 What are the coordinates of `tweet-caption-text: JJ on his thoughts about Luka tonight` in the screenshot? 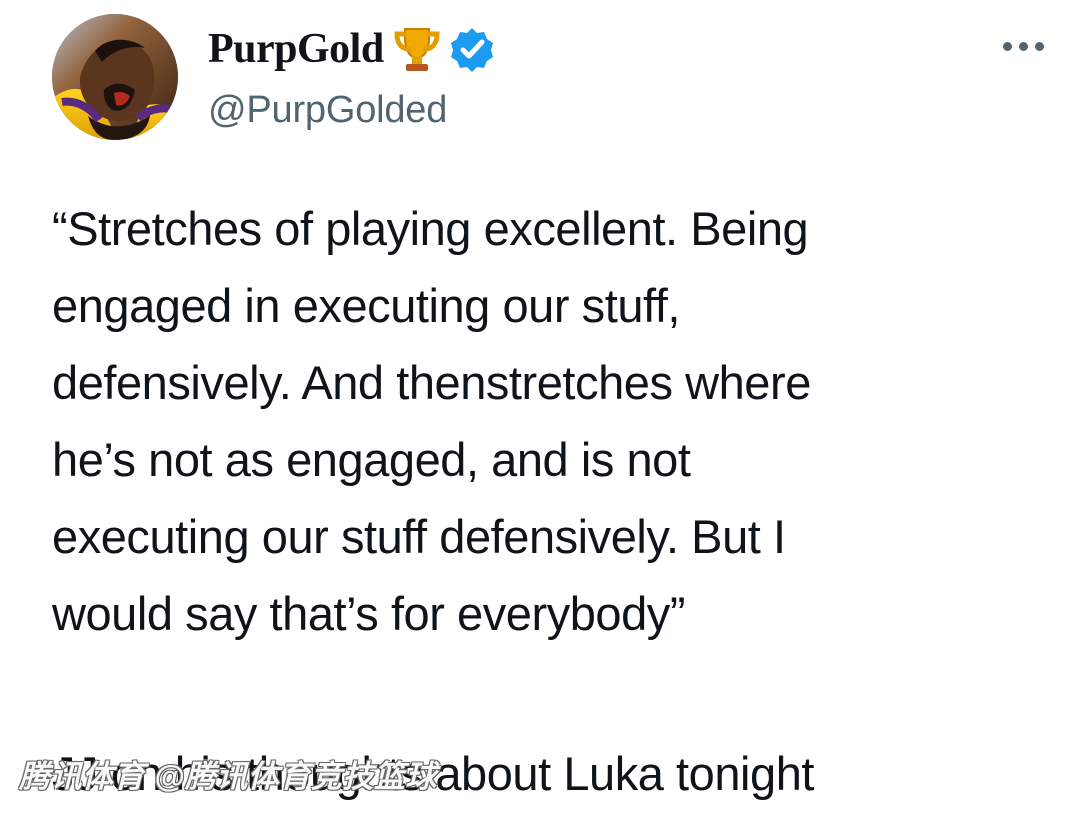 It's located at (433, 773).